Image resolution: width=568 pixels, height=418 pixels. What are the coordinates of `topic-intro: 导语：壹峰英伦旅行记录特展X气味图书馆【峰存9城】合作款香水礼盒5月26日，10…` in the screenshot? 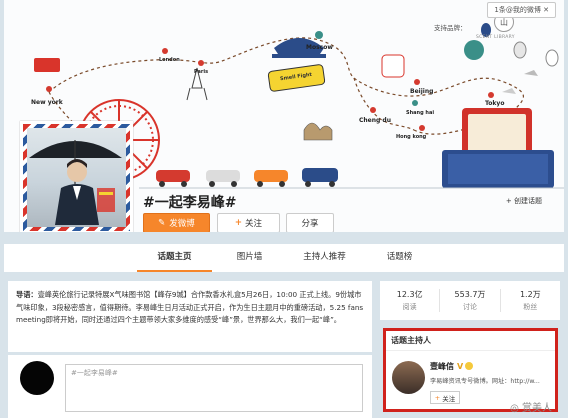 It's located at (190, 316).